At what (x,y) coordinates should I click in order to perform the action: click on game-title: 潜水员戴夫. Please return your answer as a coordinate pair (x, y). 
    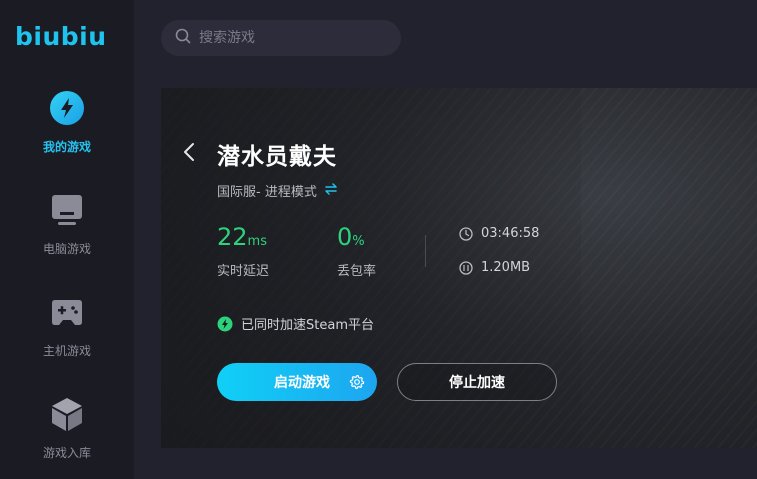
    Looking at the image, I should click on (277, 157).